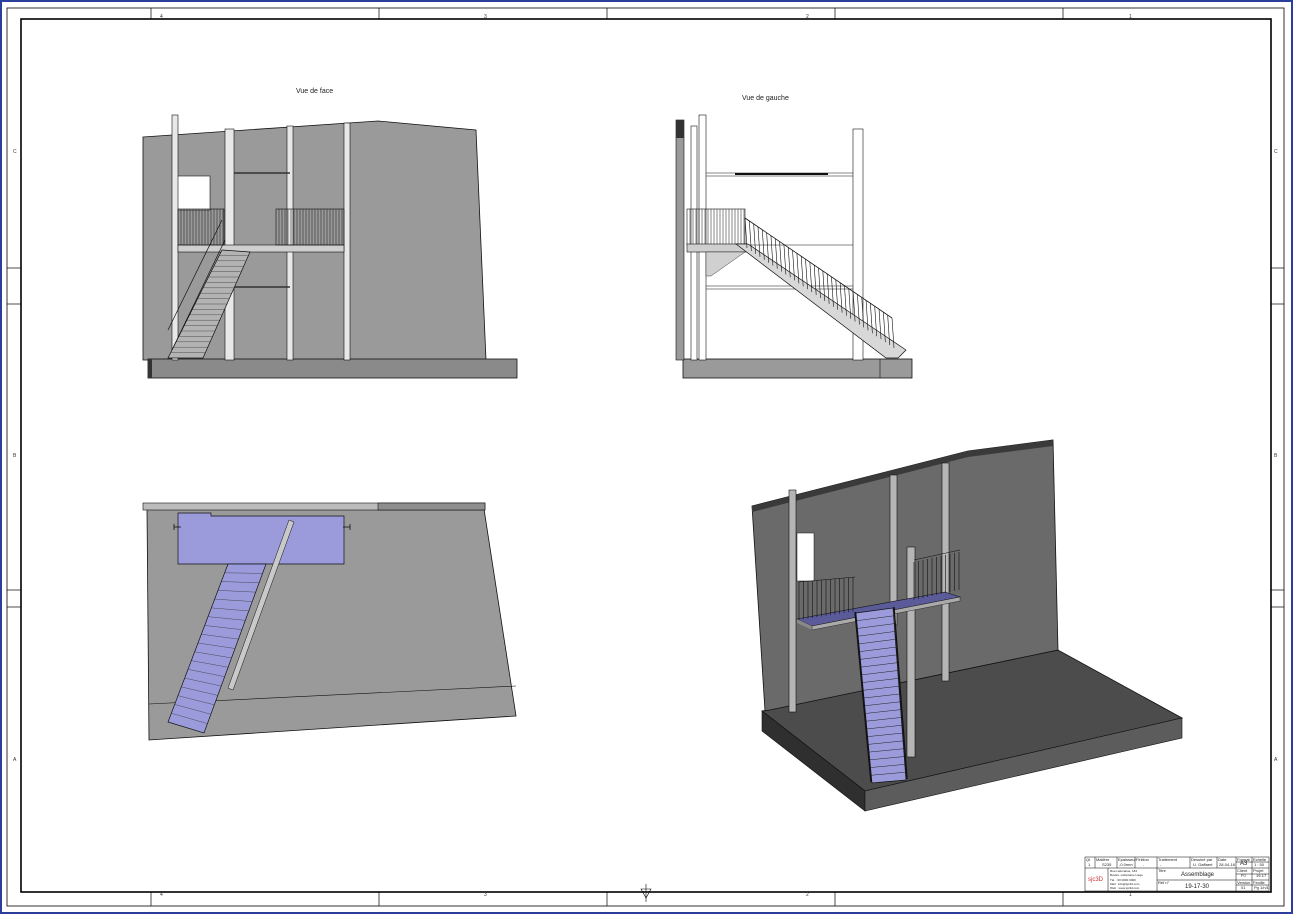 The image size is (1293, 914). I want to click on zone-row-c-left: C, so click(15, 152).